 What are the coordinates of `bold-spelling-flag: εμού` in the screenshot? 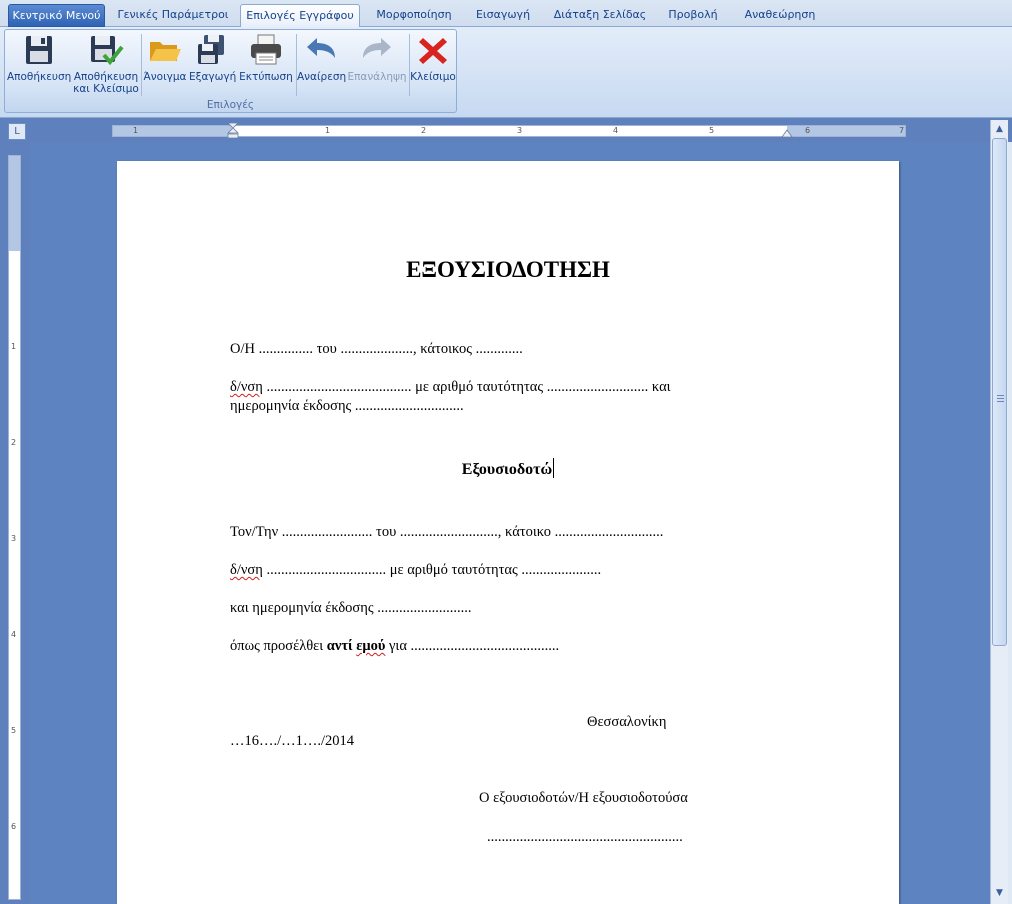 It's located at (371, 646).